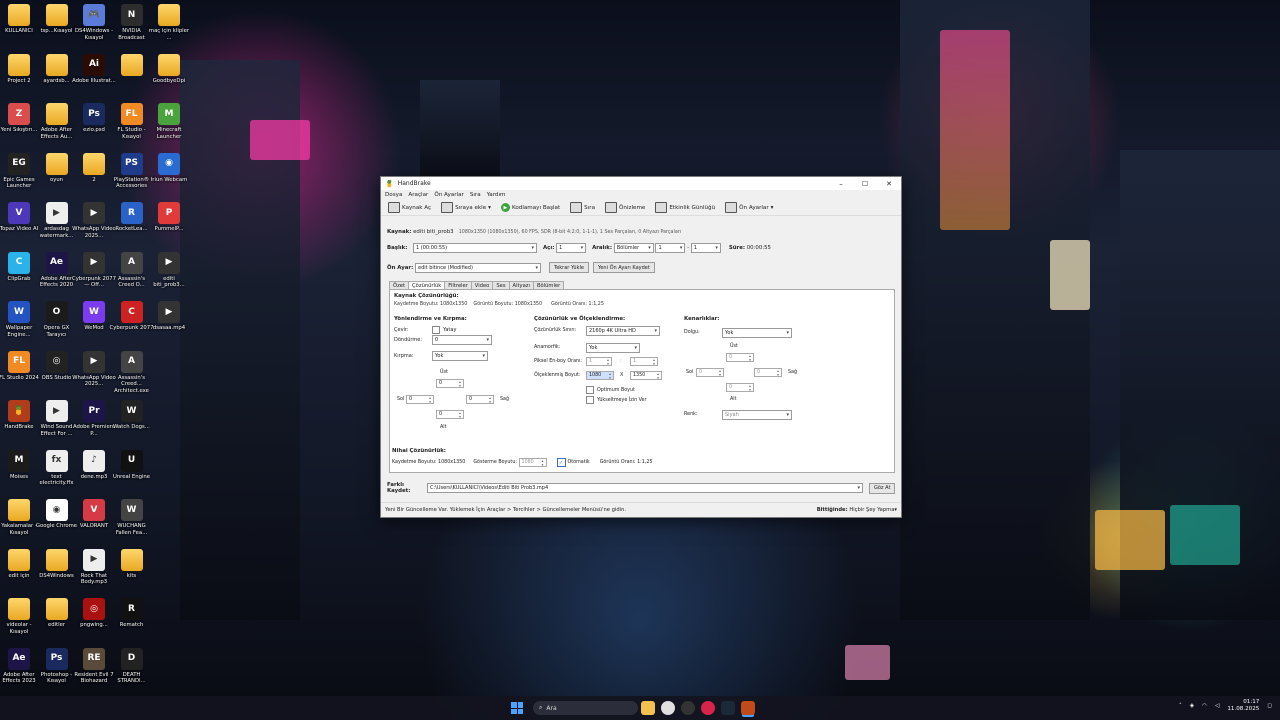 The width and height of the screenshot is (1280, 720). Describe the element at coordinates (641, 183) in the screenshot. I see `title-bar: 🍍 HandBrake – ☐ ✕` at that location.